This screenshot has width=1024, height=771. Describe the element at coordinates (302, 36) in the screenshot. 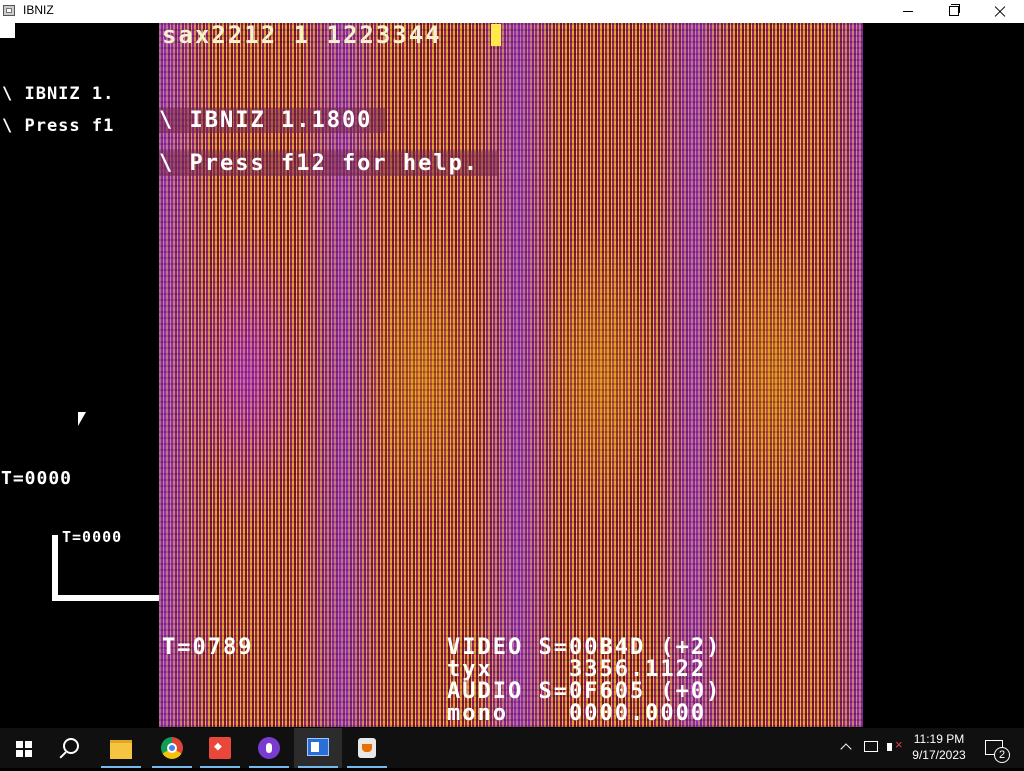

I see `code-input: sax2212 1 1223344` at that location.